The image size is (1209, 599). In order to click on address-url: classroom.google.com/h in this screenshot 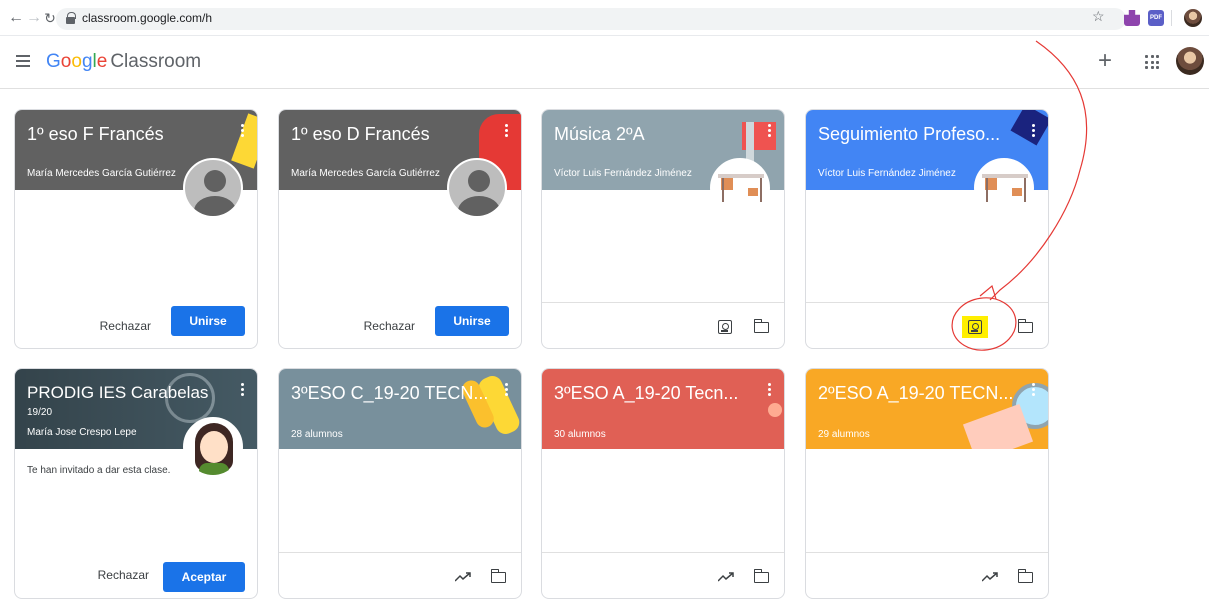, I will do `click(147, 18)`.